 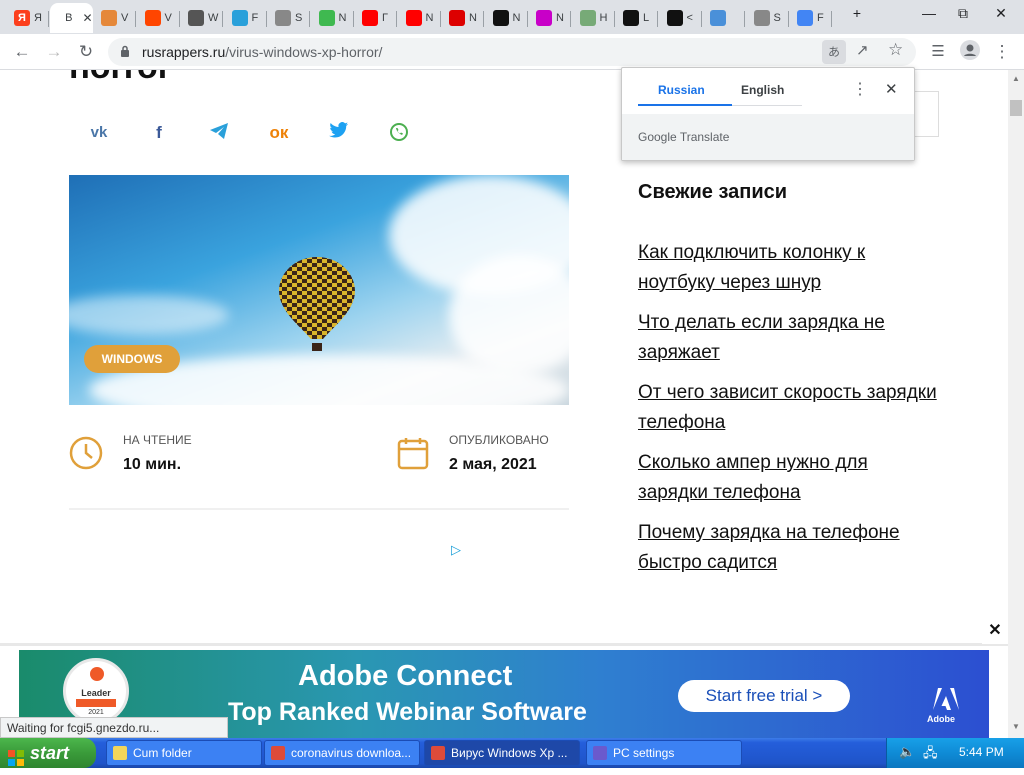 What do you see at coordinates (339, 133) in the screenshot?
I see `twitter-share-icon` at bounding box center [339, 133].